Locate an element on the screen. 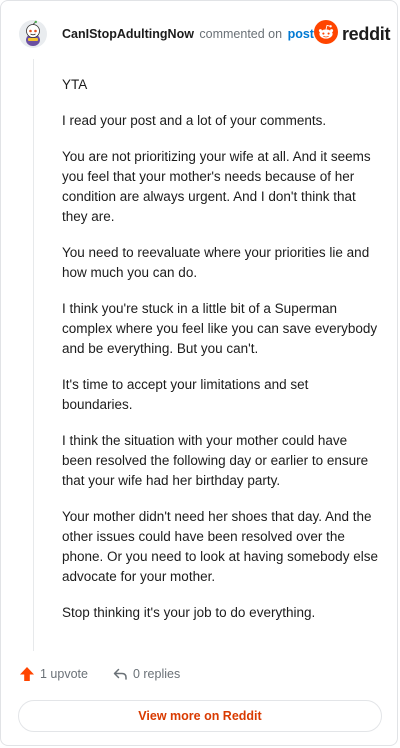  upvote-count: 1 upvote is located at coordinates (64, 674).